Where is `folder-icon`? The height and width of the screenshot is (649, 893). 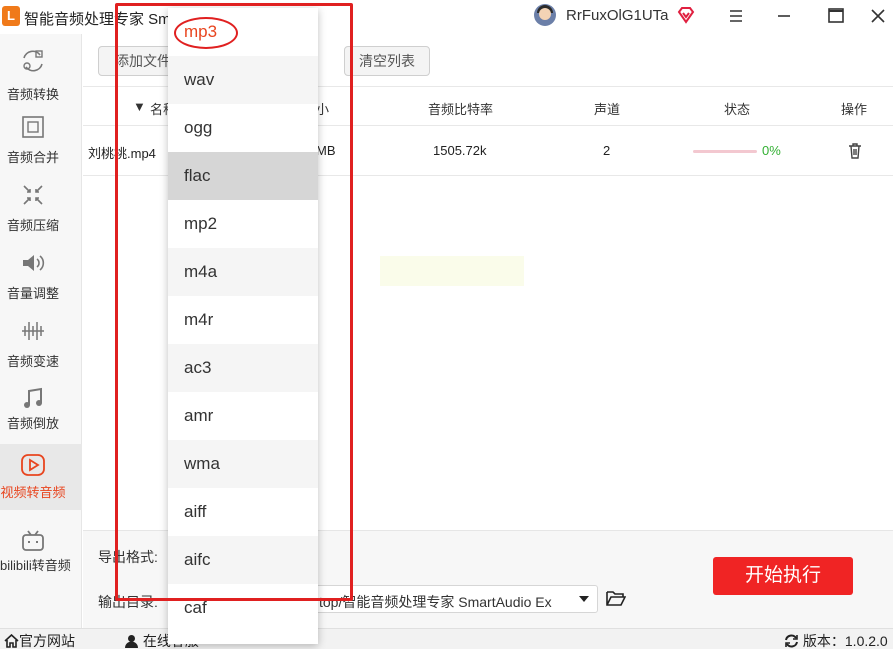 folder-icon is located at coordinates (616, 598).